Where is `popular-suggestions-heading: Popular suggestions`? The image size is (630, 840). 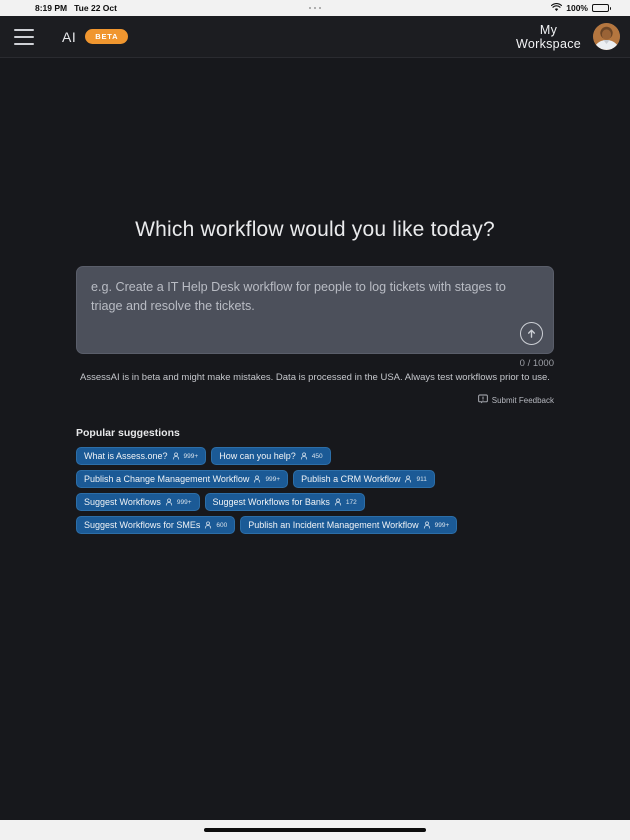 popular-suggestions-heading: Popular suggestions is located at coordinates (128, 433).